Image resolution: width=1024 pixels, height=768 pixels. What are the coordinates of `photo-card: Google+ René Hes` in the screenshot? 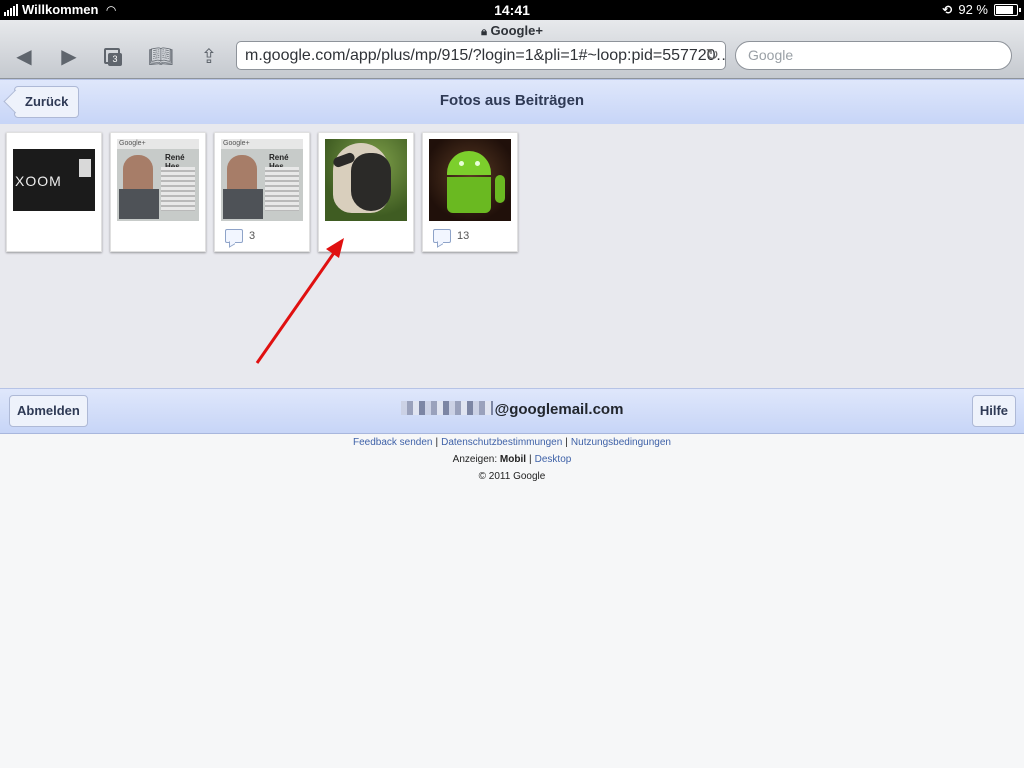 It's located at (158, 192).